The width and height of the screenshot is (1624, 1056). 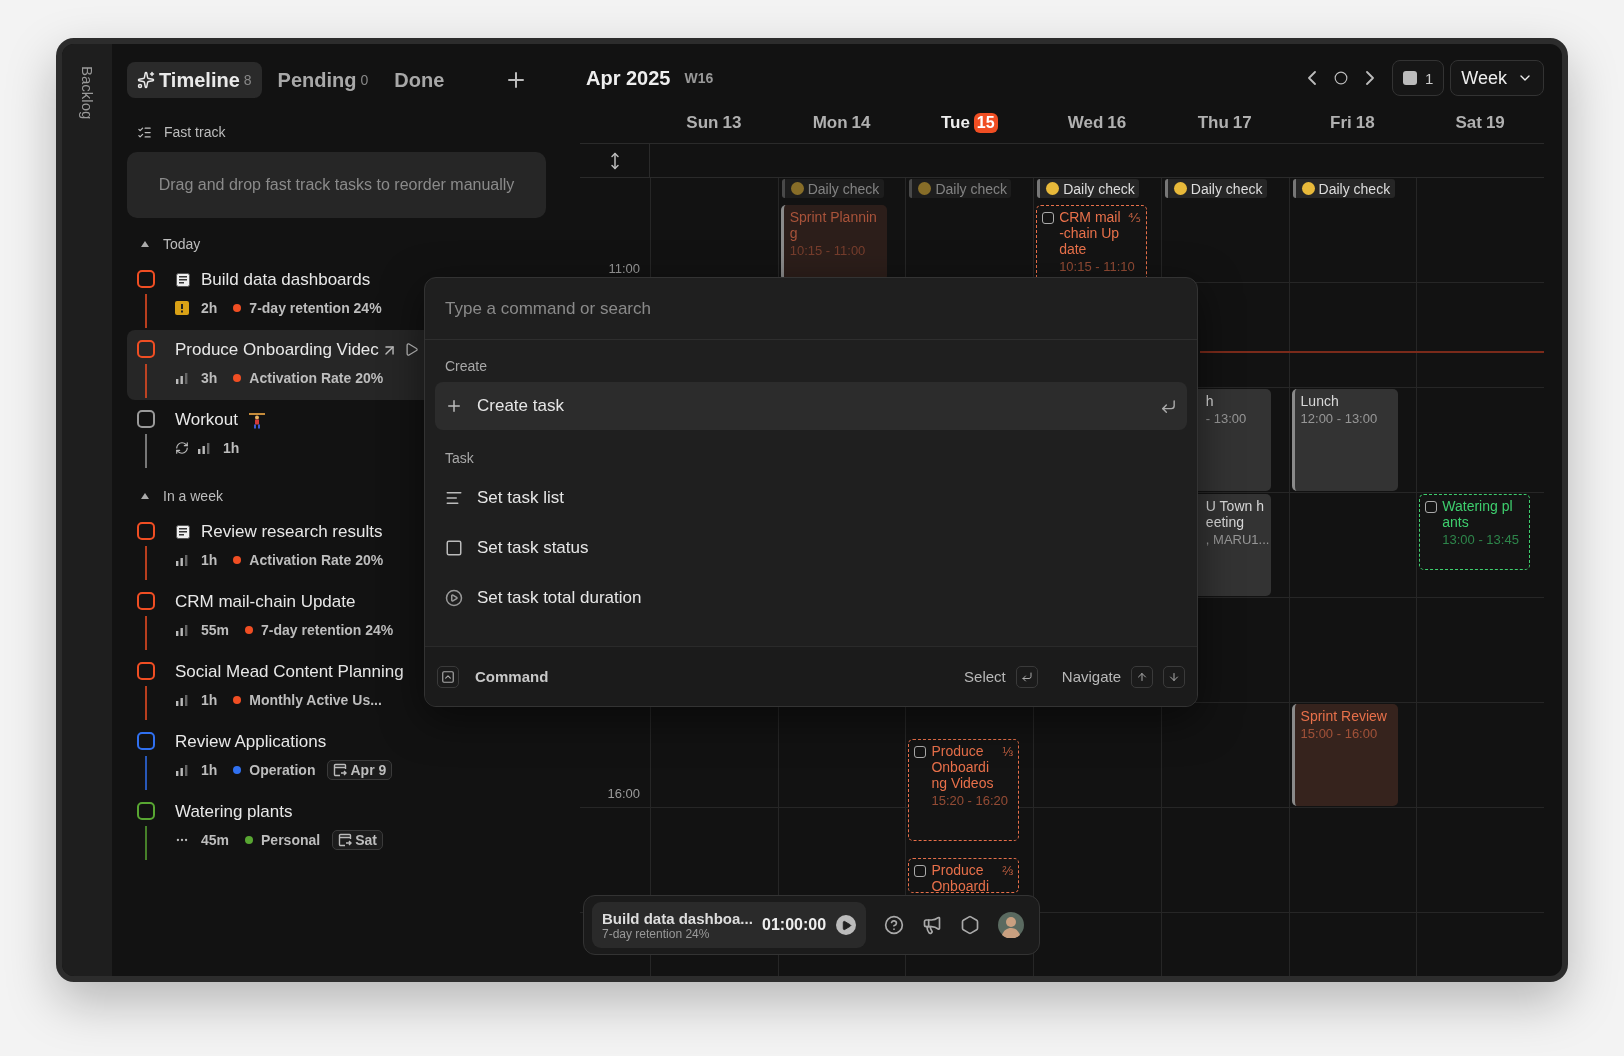 I want to click on page-icon, so click(x=183, y=280).